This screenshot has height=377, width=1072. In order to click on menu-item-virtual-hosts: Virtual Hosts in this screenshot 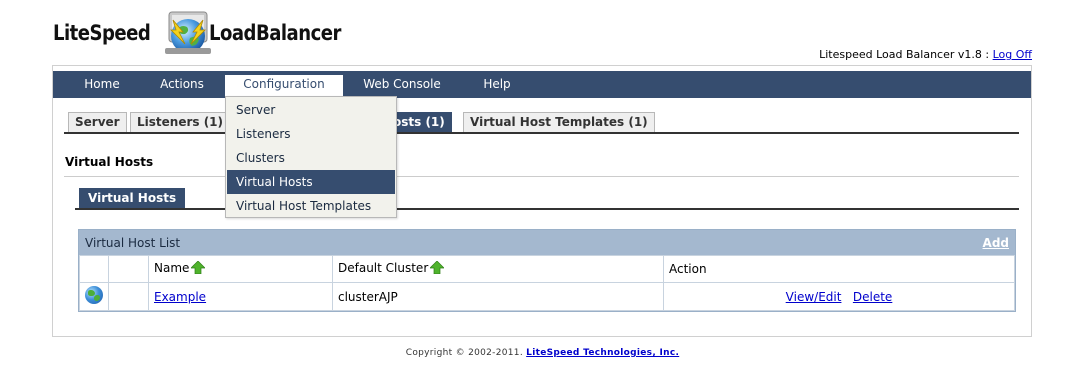, I will do `click(311, 182)`.